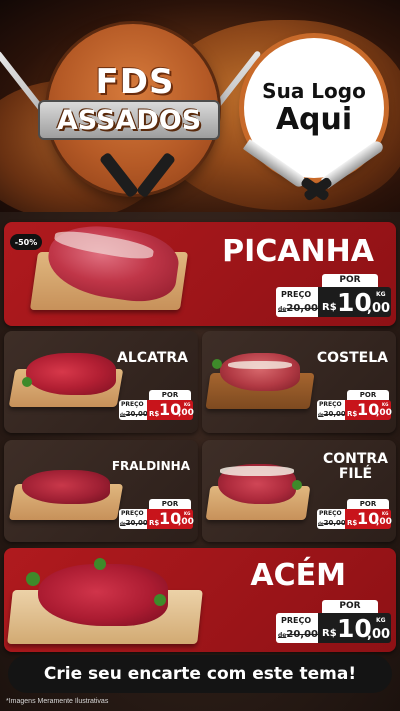  Describe the element at coordinates (355, 473) in the screenshot. I see `product-name-line2: FILÉ` at that location.